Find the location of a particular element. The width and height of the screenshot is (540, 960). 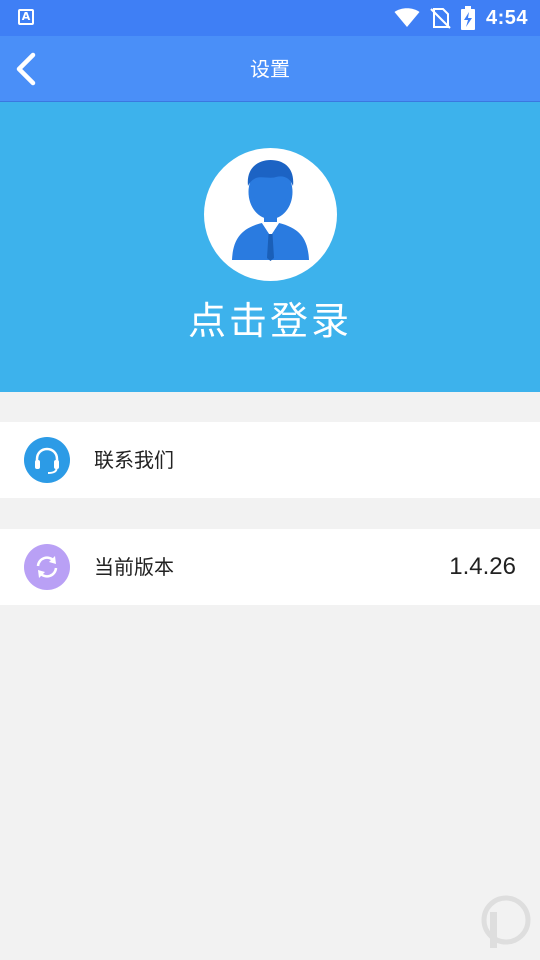

version-label: 当前版本 is located at coordinates (134, 567).